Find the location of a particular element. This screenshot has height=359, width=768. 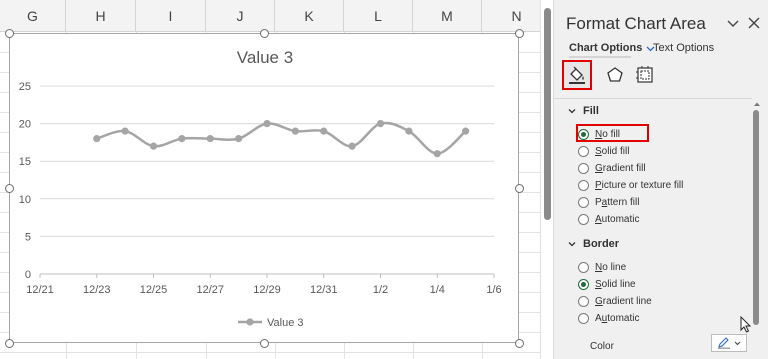

fill-option-label: Solid fill is located at coordinates (612, 151).